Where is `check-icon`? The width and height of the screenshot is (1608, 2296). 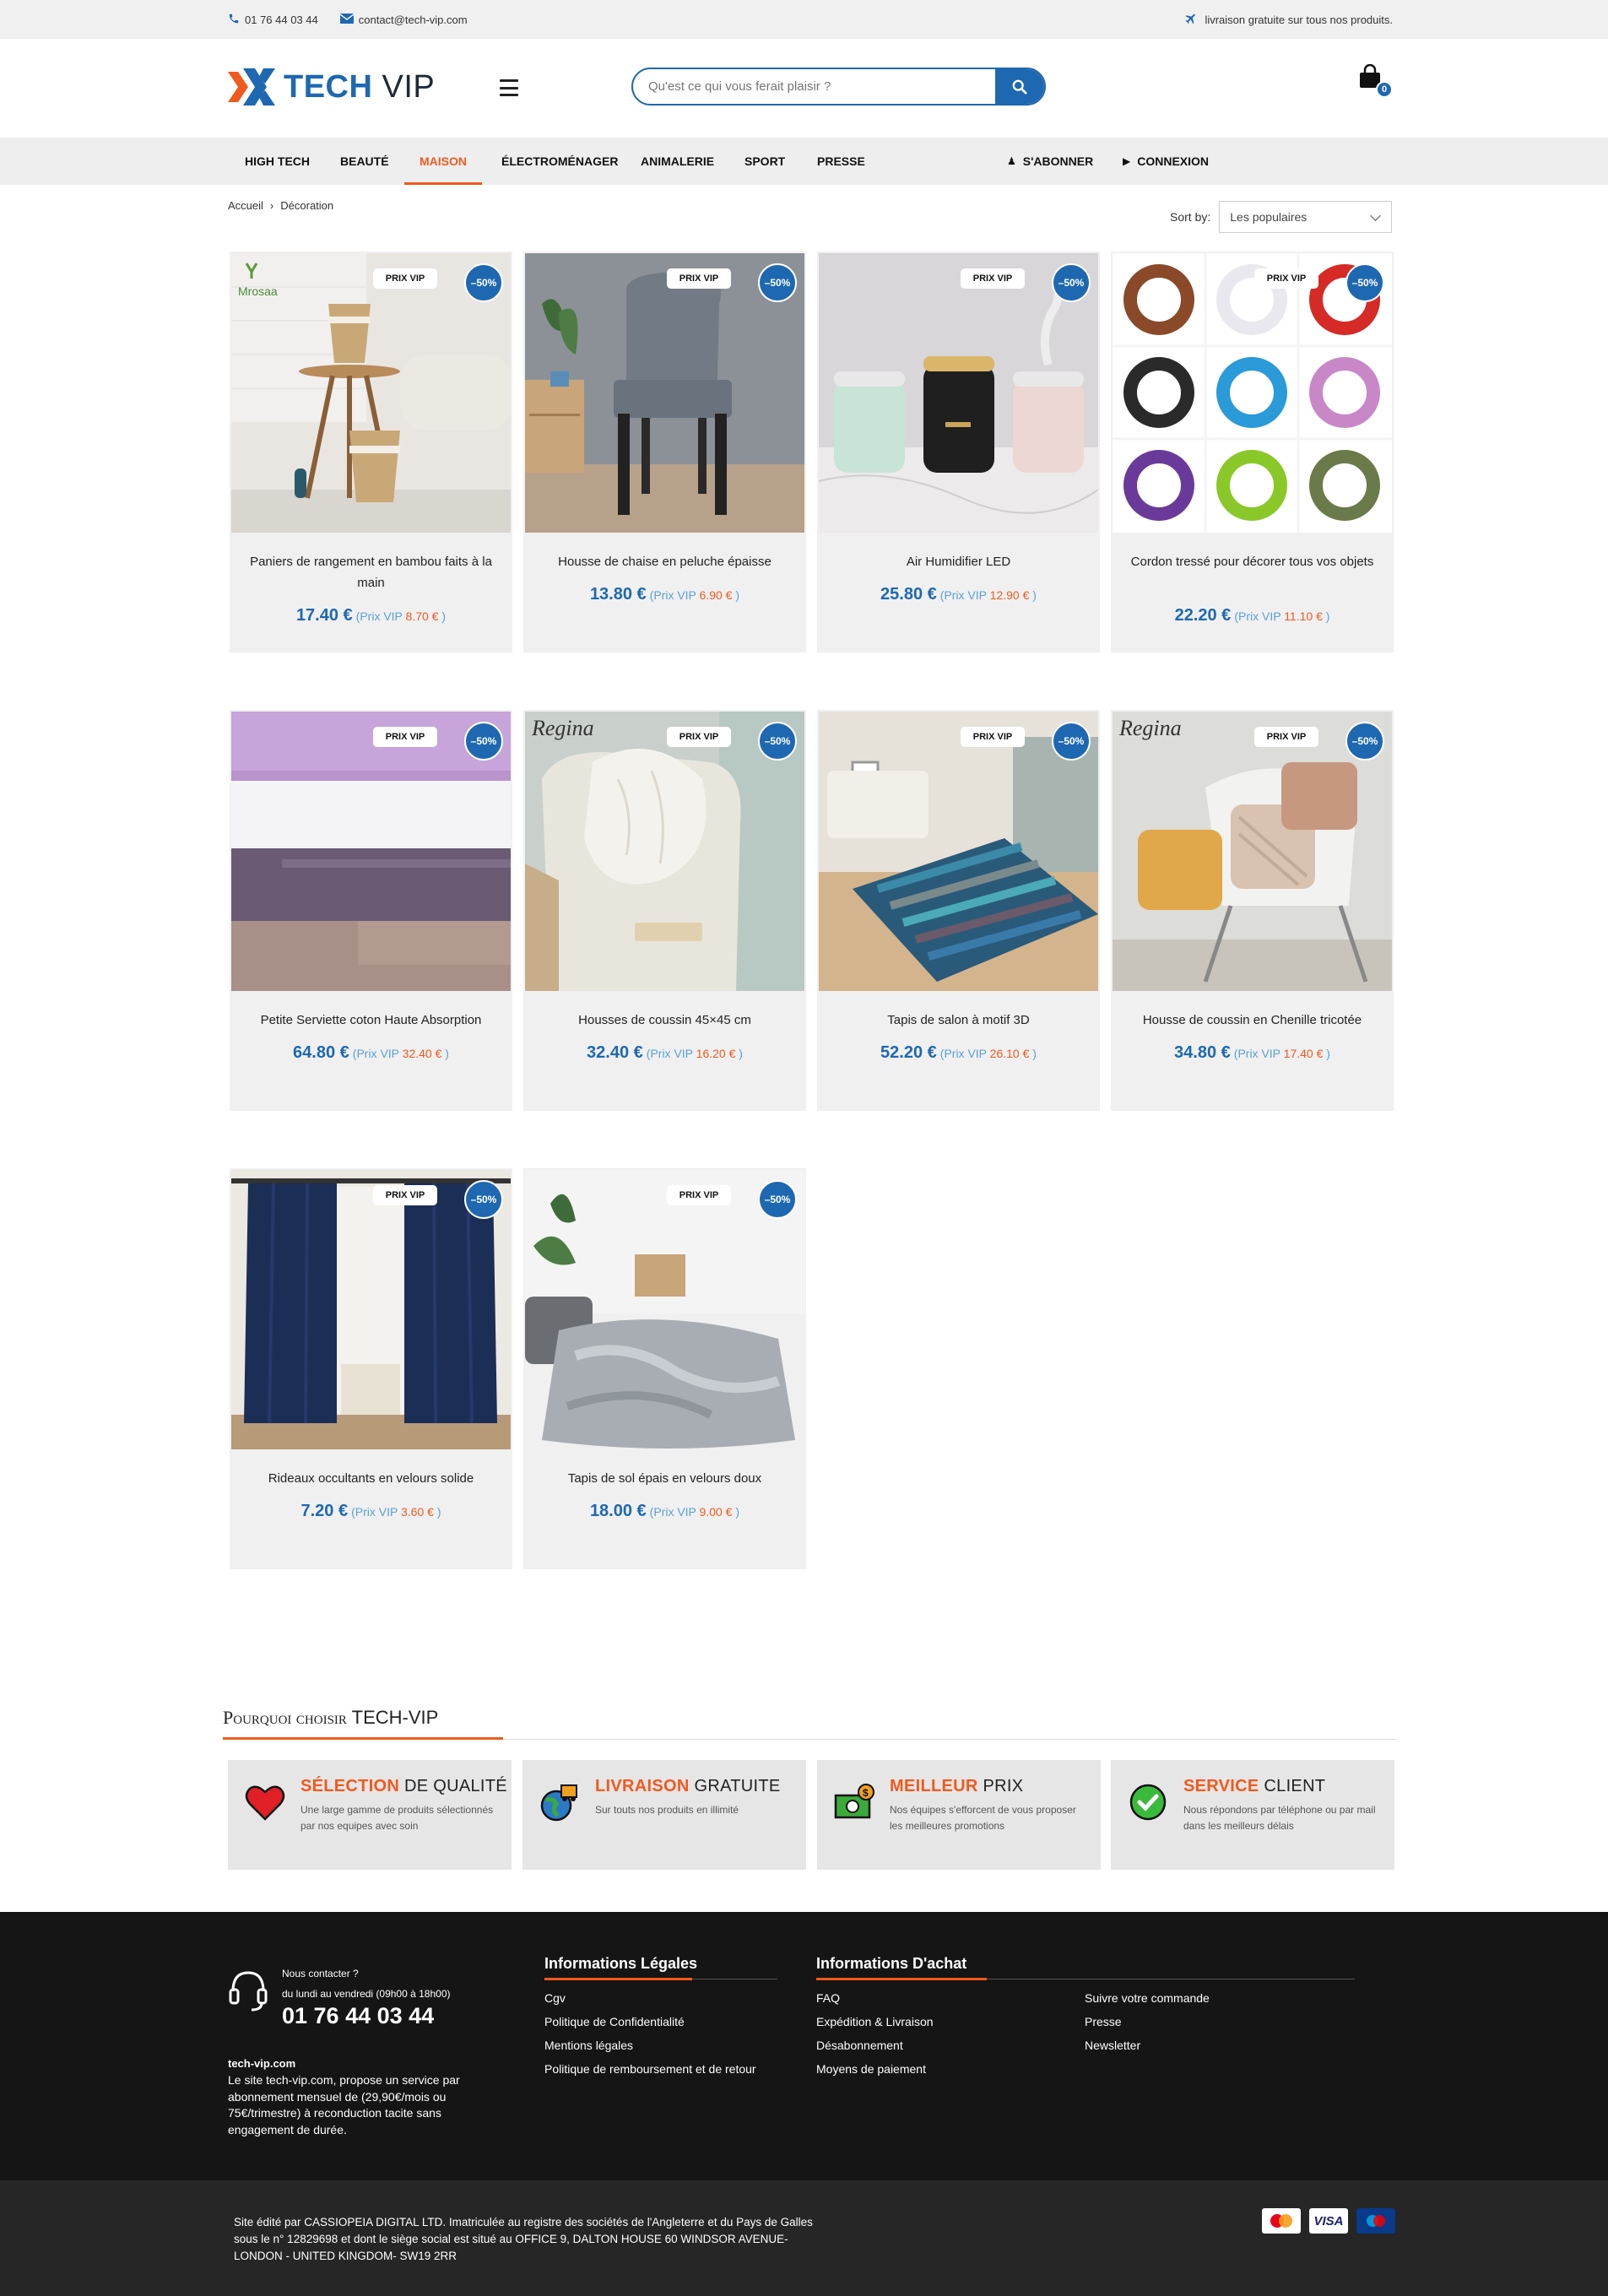
check-icon is located at coordinates (1148, 1802).